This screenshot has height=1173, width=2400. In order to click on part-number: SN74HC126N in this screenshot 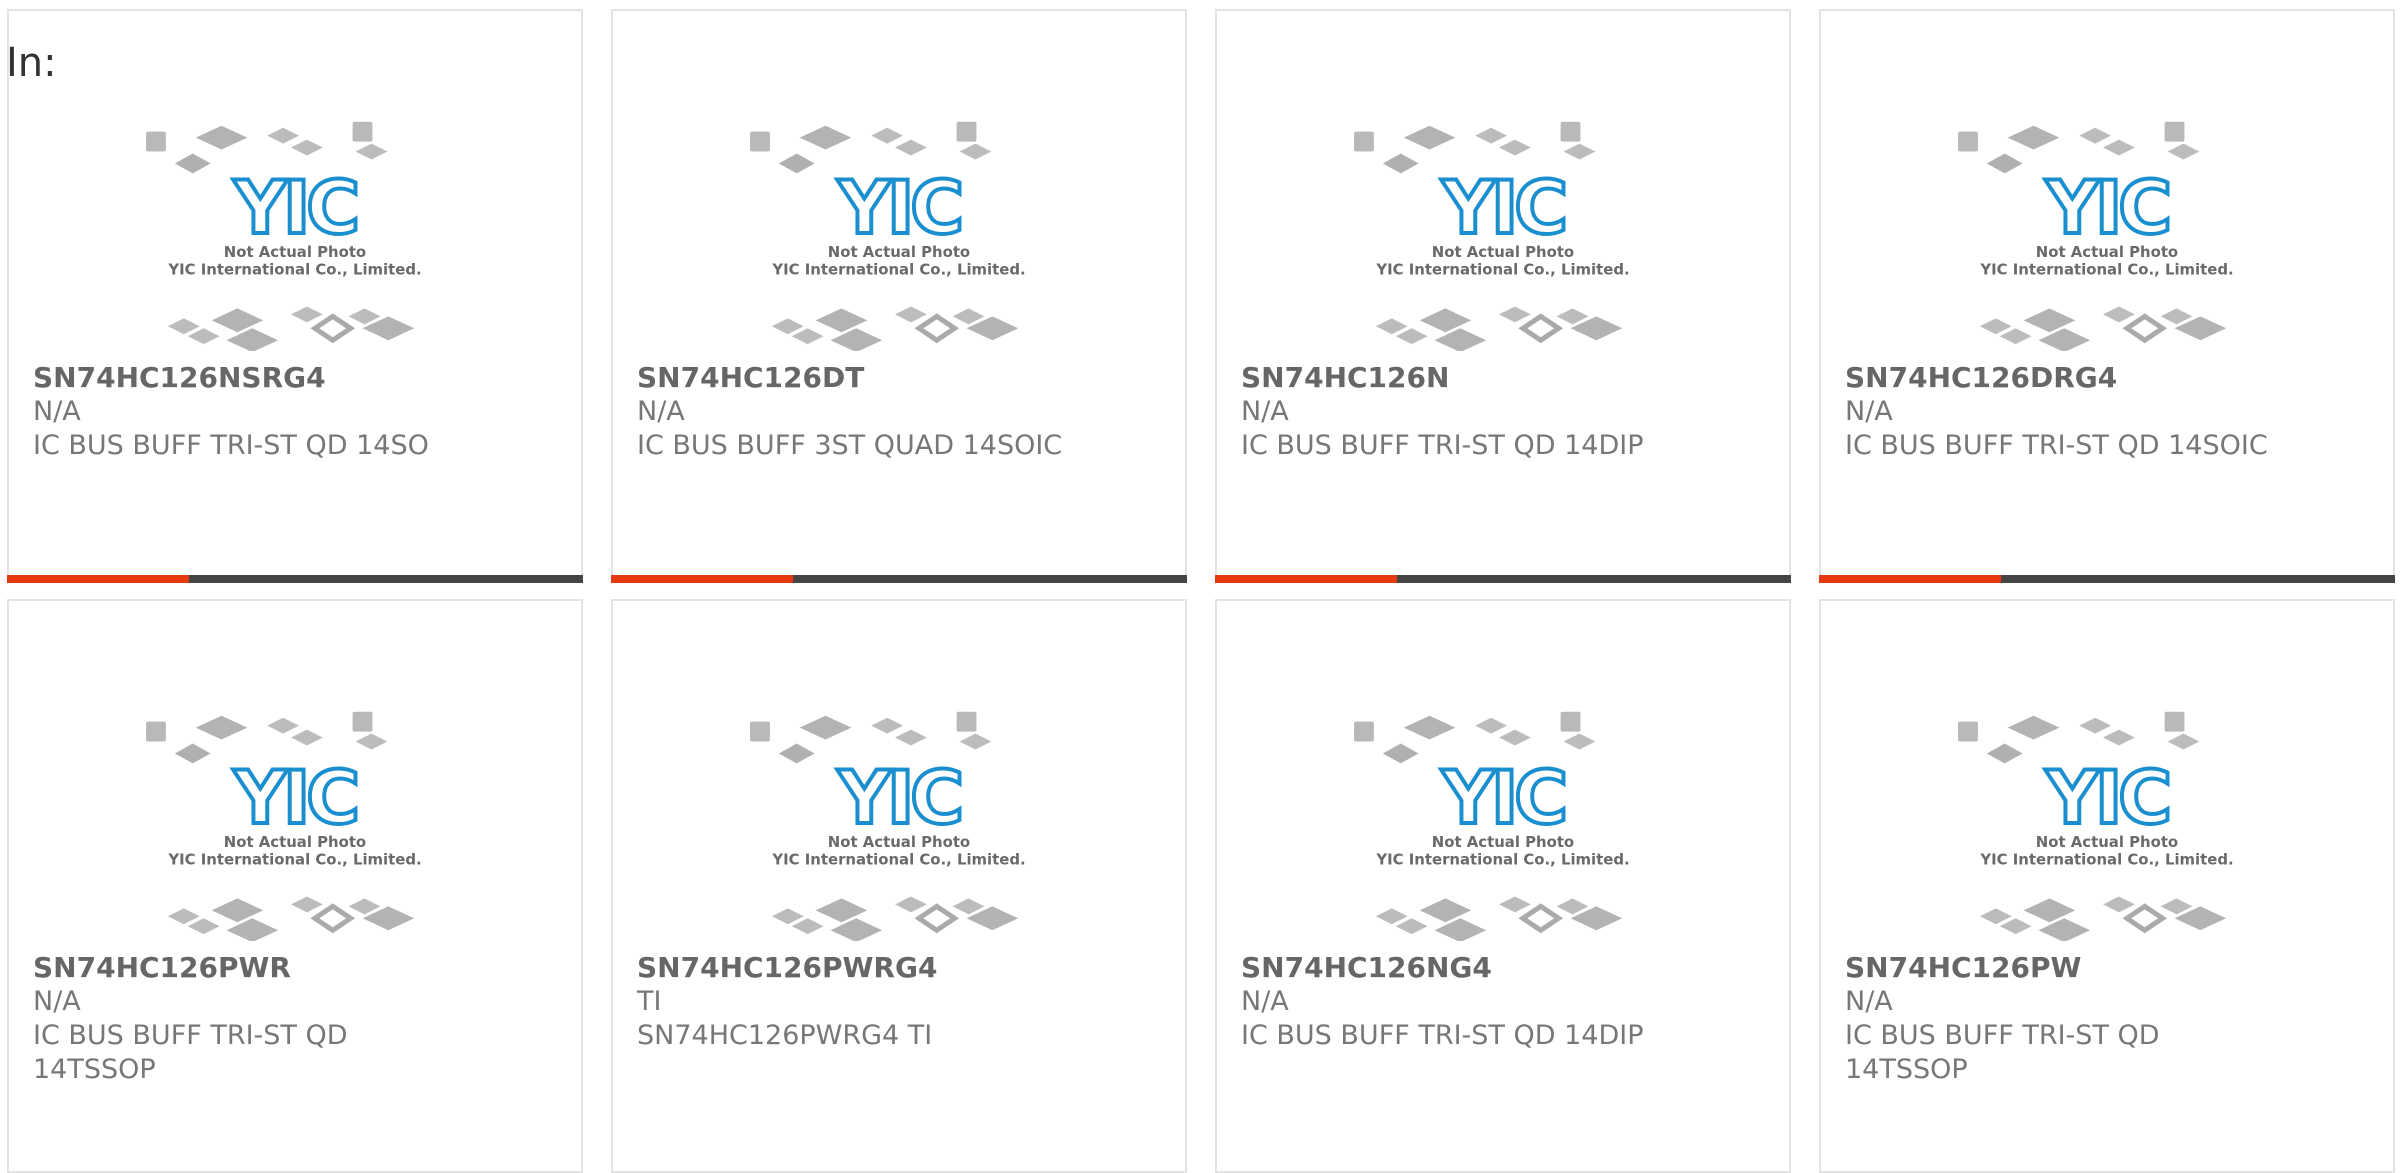, I will do `click(1505, 378)`.